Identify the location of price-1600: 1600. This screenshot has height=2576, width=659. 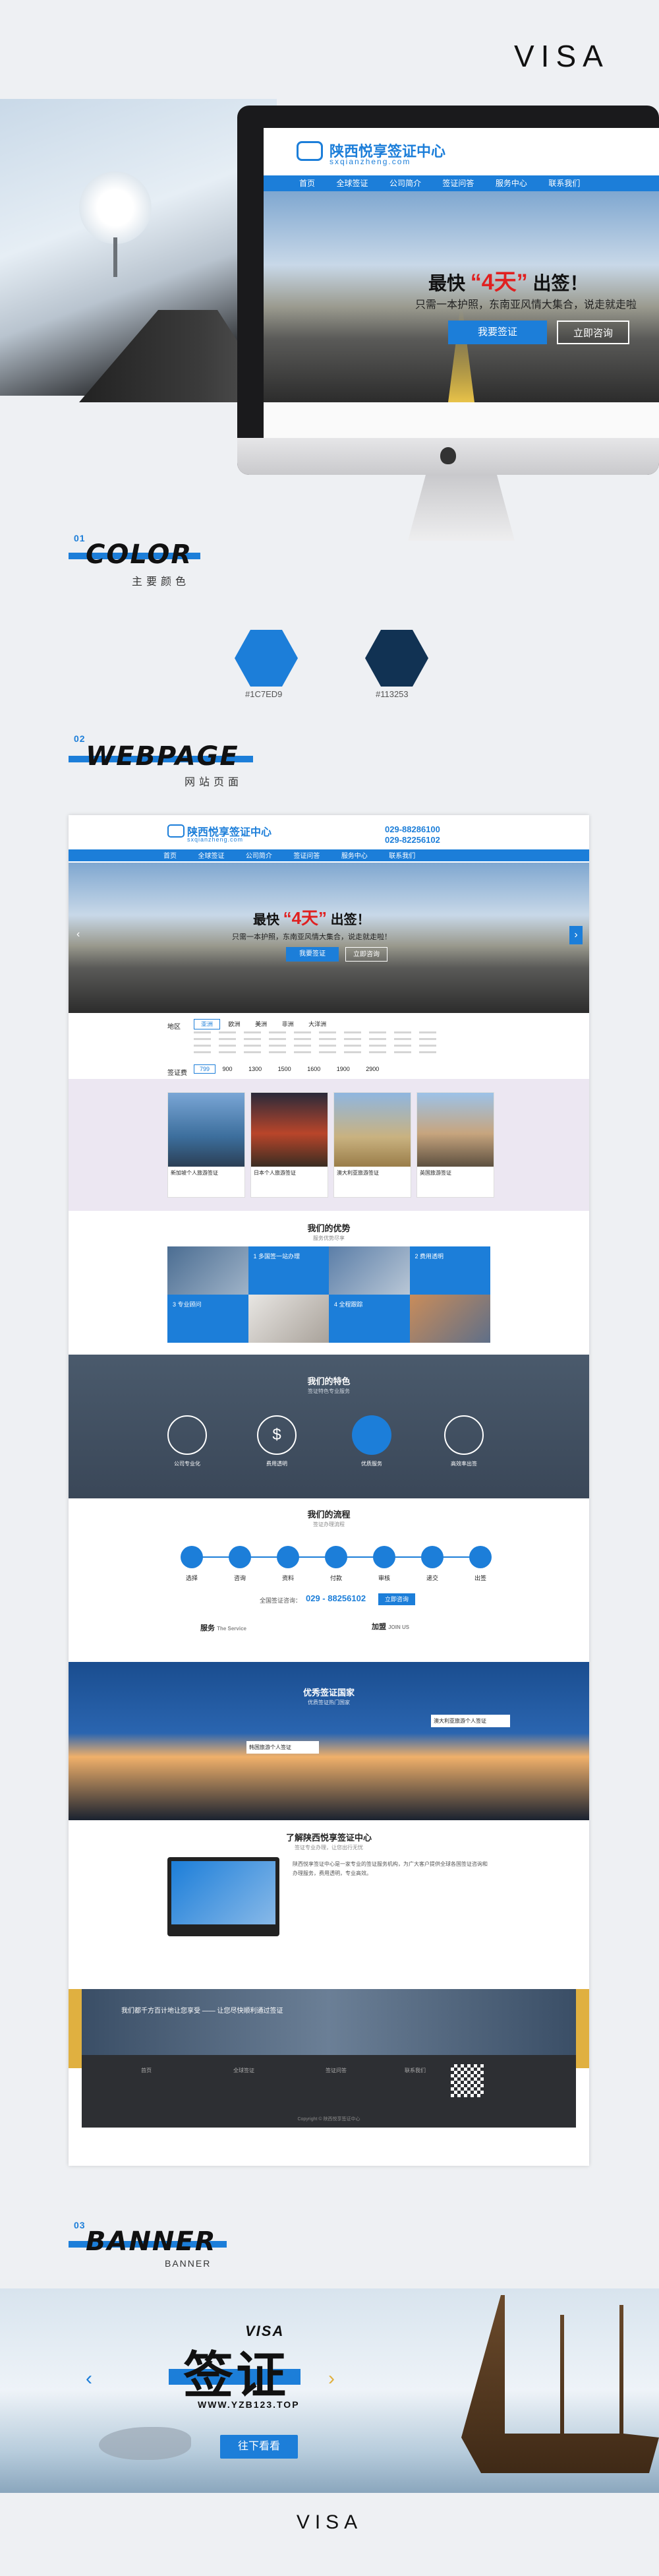
(314, 1069).